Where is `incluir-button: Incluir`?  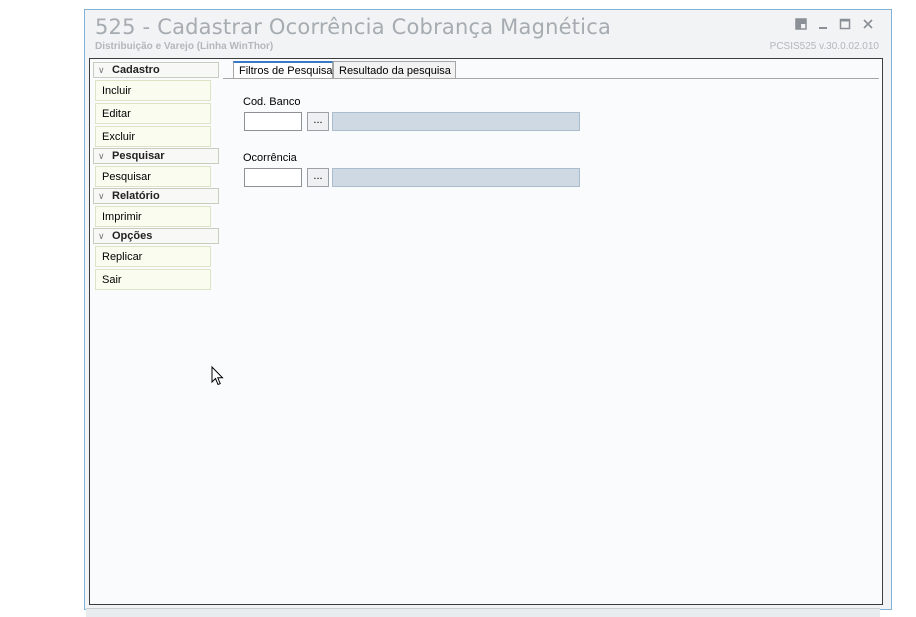
incluir-button: Incluir is located at coordinates (153, 90).